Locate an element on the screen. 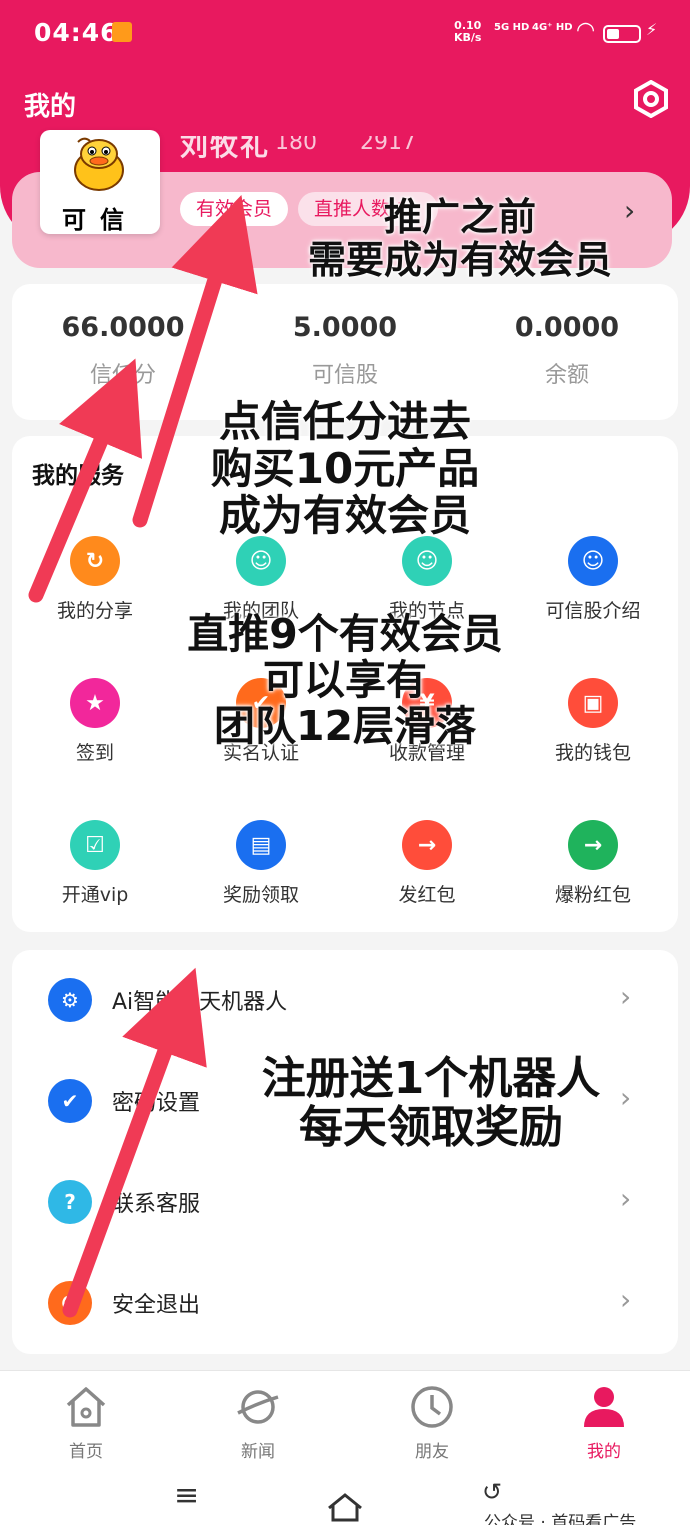 This screenshot has width=690, height=1525. tab-home: 首页 is located at coordinates (86, 1416).